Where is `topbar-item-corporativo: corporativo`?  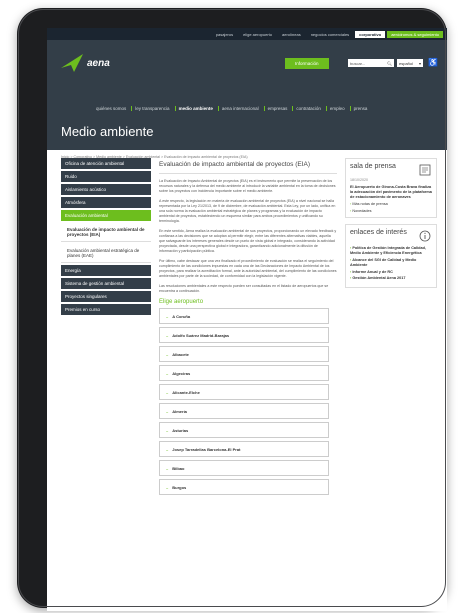 topbar-item-corporativo: corporativo is located at coordinates (370, 34).